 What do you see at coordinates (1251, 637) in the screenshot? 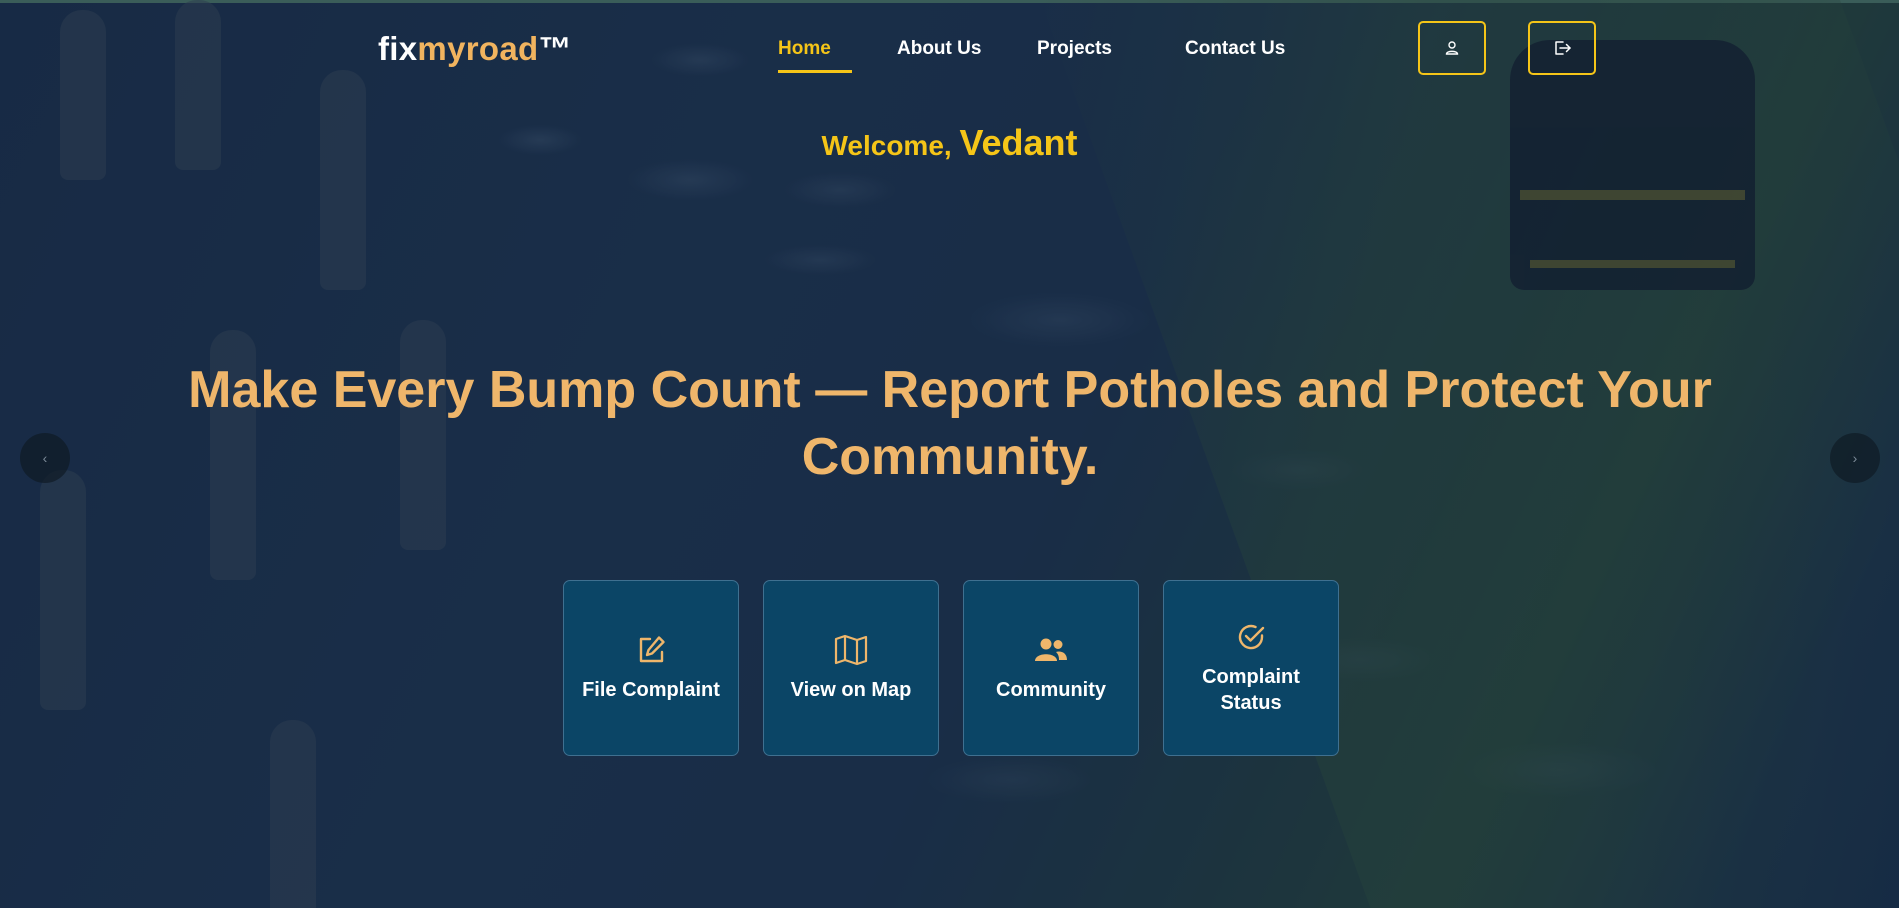
I see `check-circle-icon` at bounding box center [1251, 637].